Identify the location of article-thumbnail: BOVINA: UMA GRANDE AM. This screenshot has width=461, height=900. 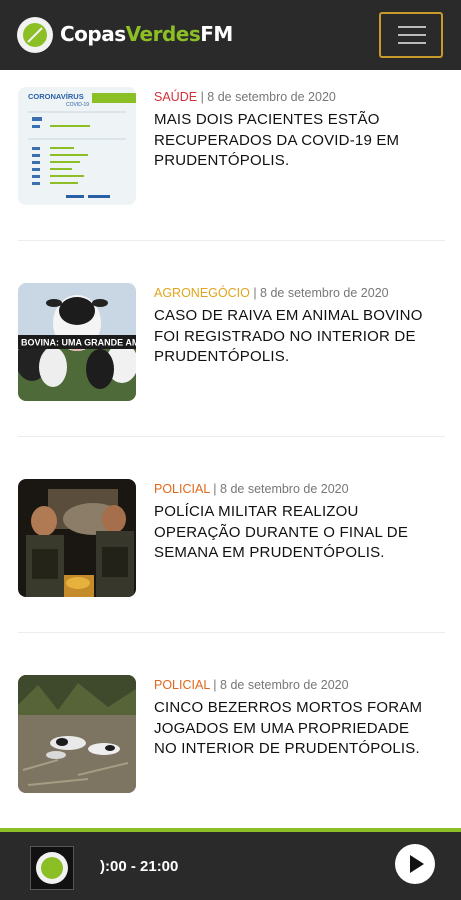
(77, 342).